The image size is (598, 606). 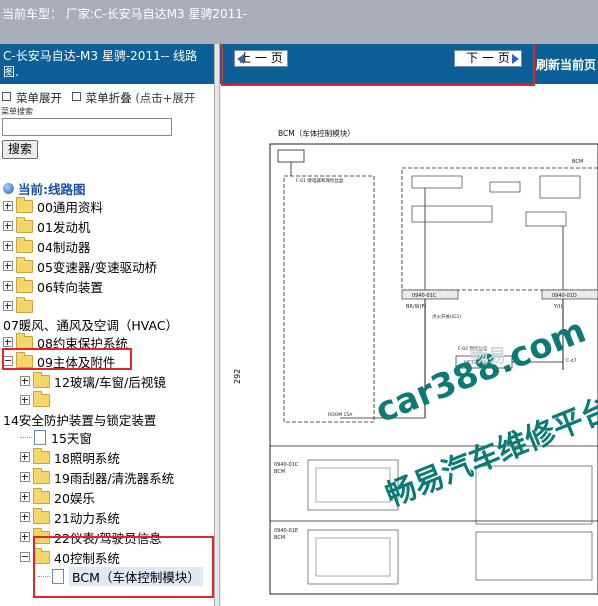 What do you see at coordinates (97, 266) in the screenshot?
I see `tree-item-label: 05变速器/变速驱动桥` at bounding box center [97, 266].